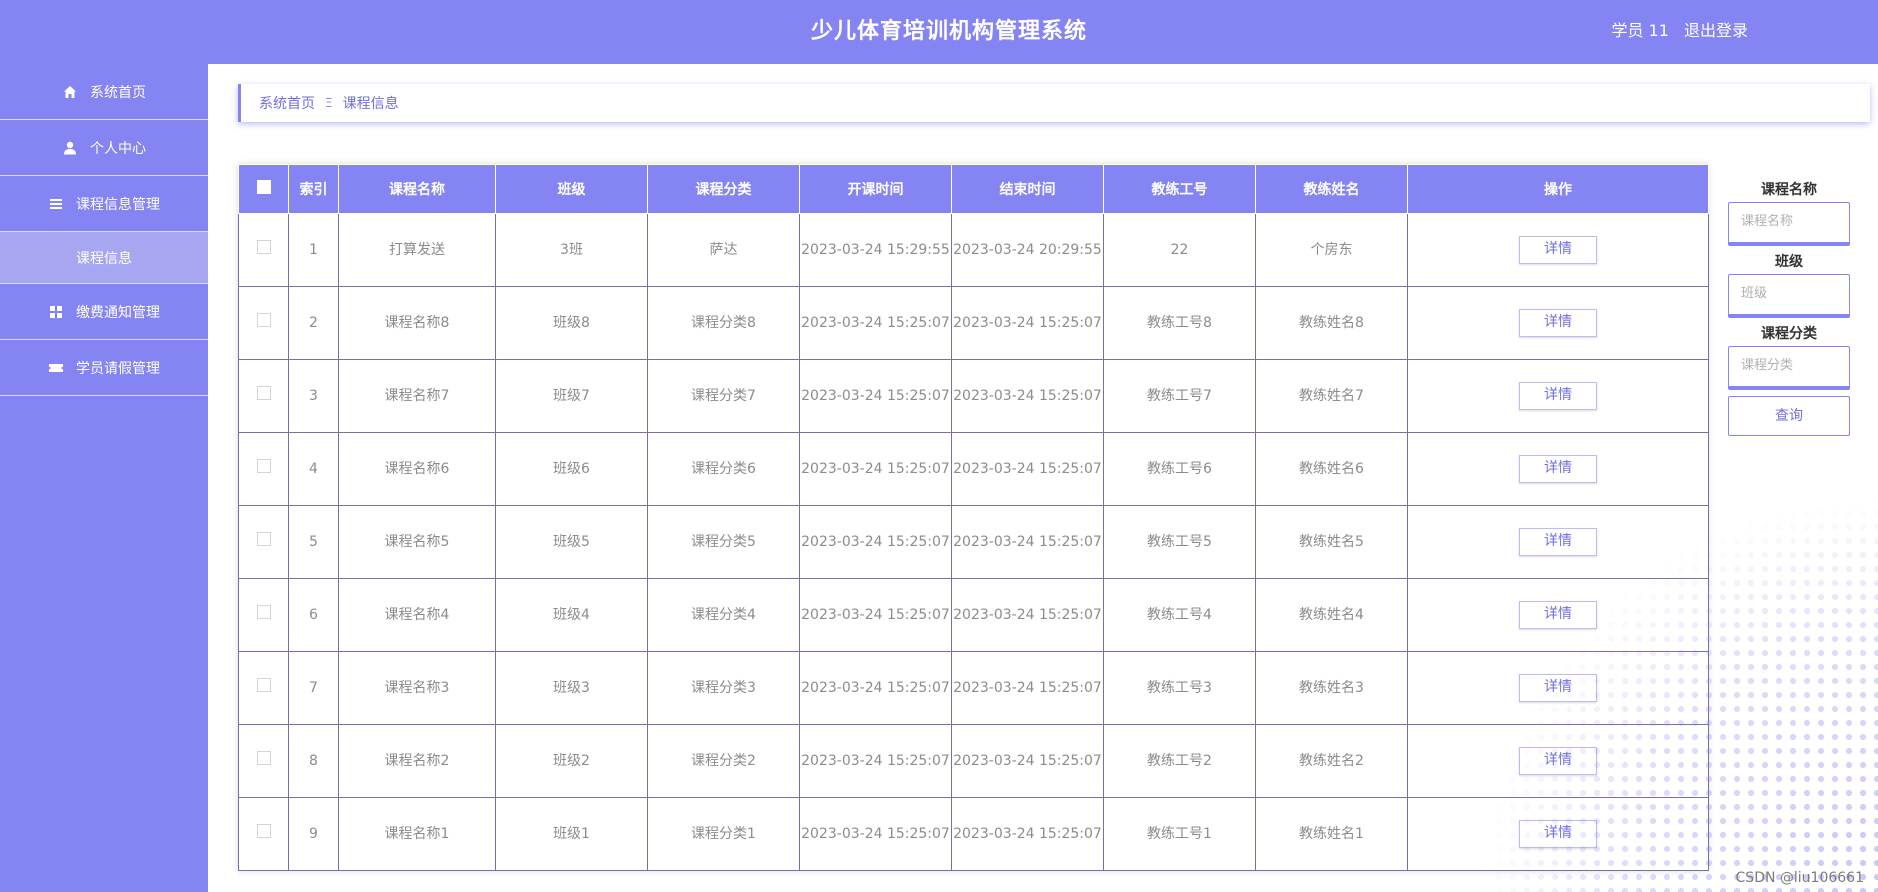 The height and width of the screenshot is (892, 1878). What do you see at coordinates (104, 312) in the screenshot?
I see `sidebar-item-payment-notice: 缴费通知管理` at bounding box center [104, 312].